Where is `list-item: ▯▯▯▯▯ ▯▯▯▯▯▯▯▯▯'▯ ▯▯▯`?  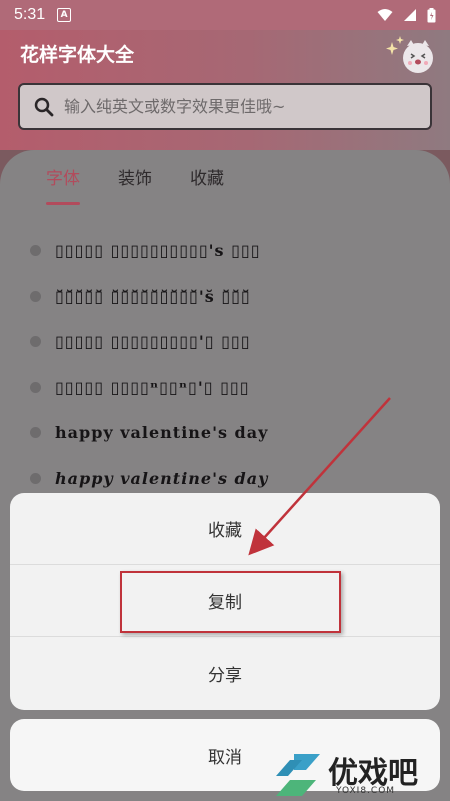
list-item: ▯▯▯▯▯ ▯▯▯▯▯▯▯▯▯'▯ ▯▯▯ is located at coordinates (230, 342).